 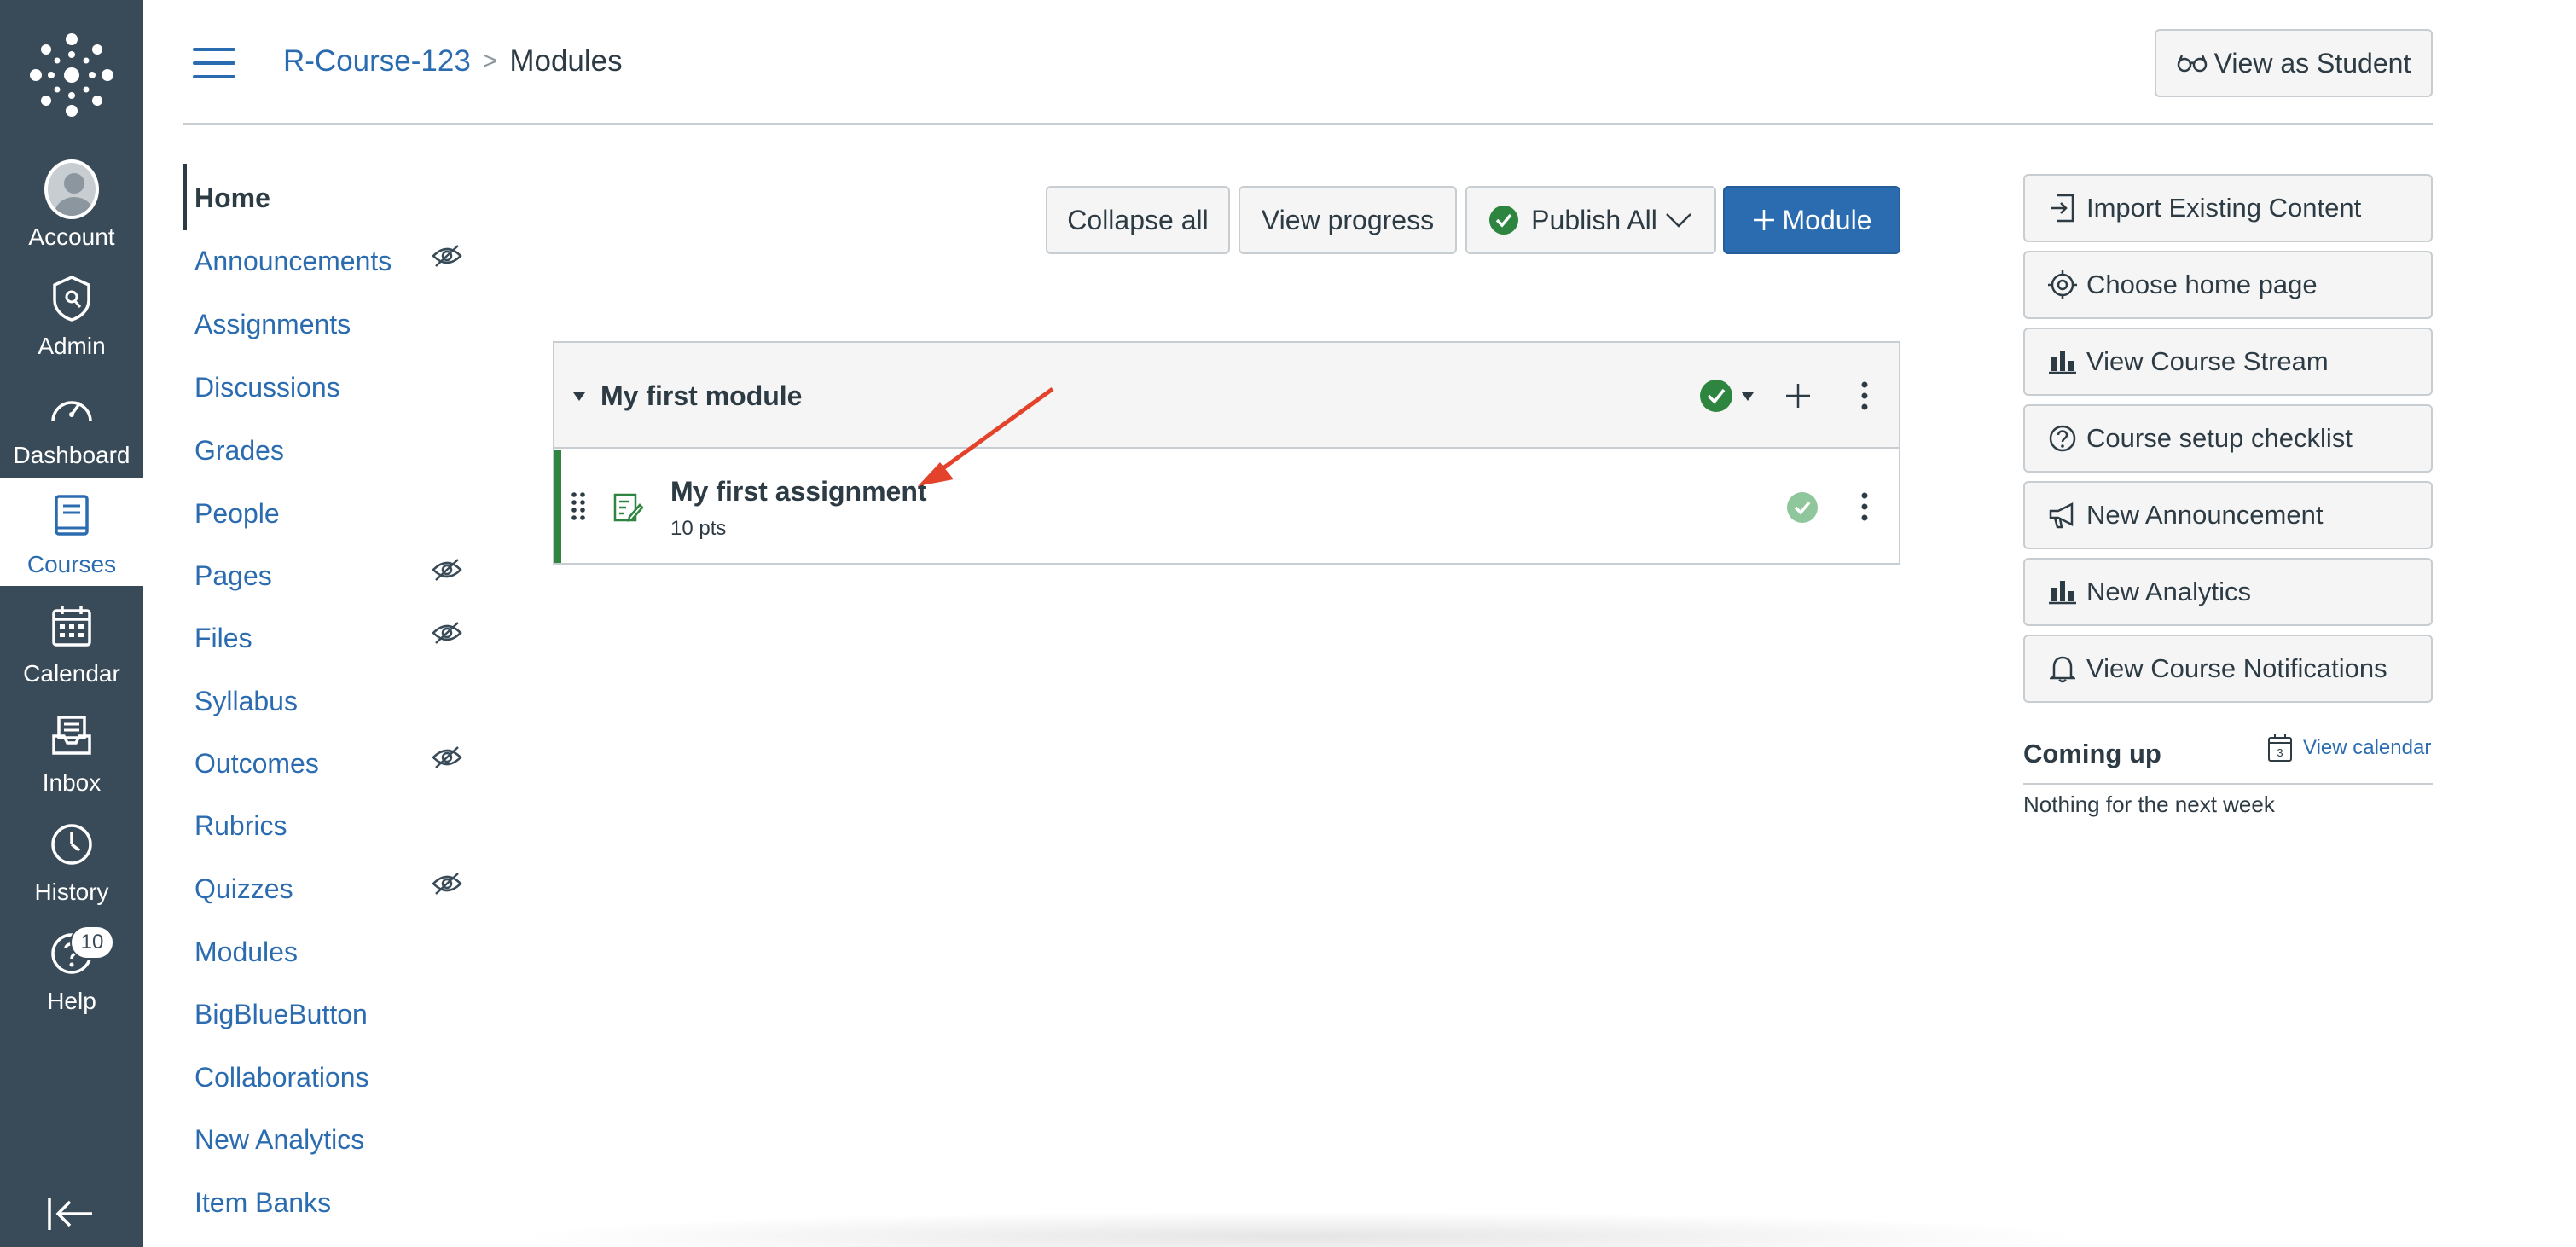 I want to click on view-course-stream-button: View Course Stream, so click(x=2228, y=362).